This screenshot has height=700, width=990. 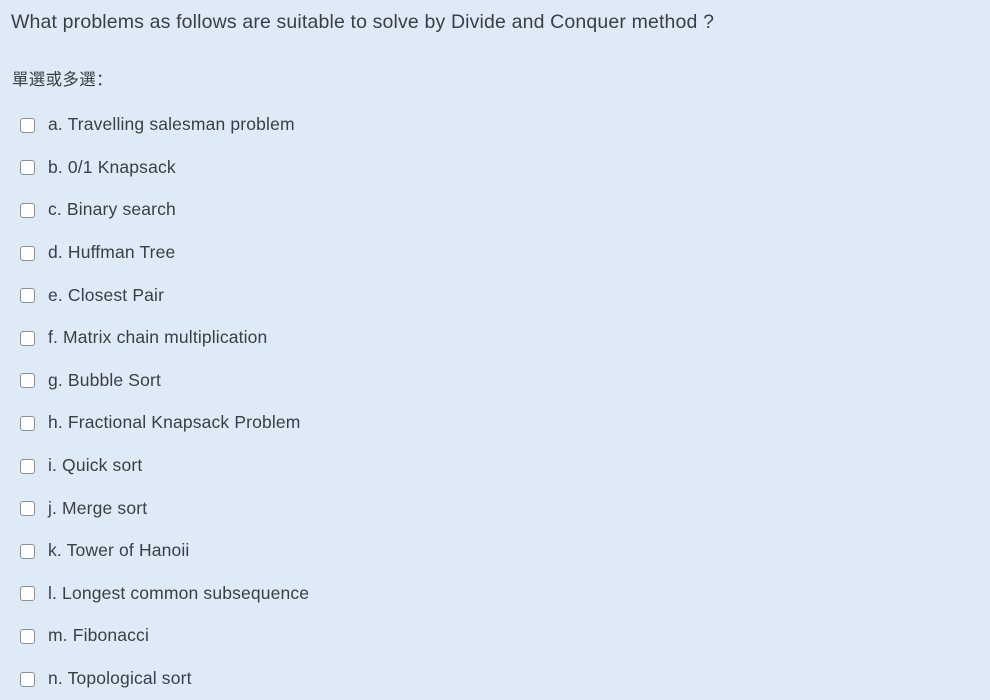 What do you see at coordinates (112, 166) in the screenshot?
I see `answer-option-label: b. 0/1 Knapsack` at bounding box center [112, 166].